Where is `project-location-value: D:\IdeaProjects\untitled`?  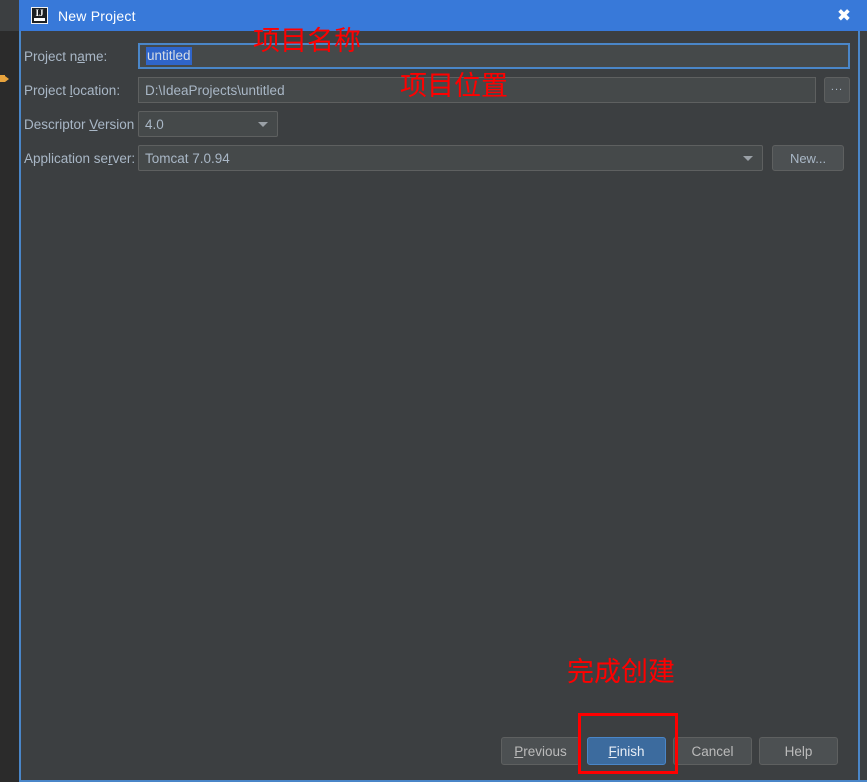
project-location-value: D:\IdeaProjects\untitled is located at coordinates (215, 90).